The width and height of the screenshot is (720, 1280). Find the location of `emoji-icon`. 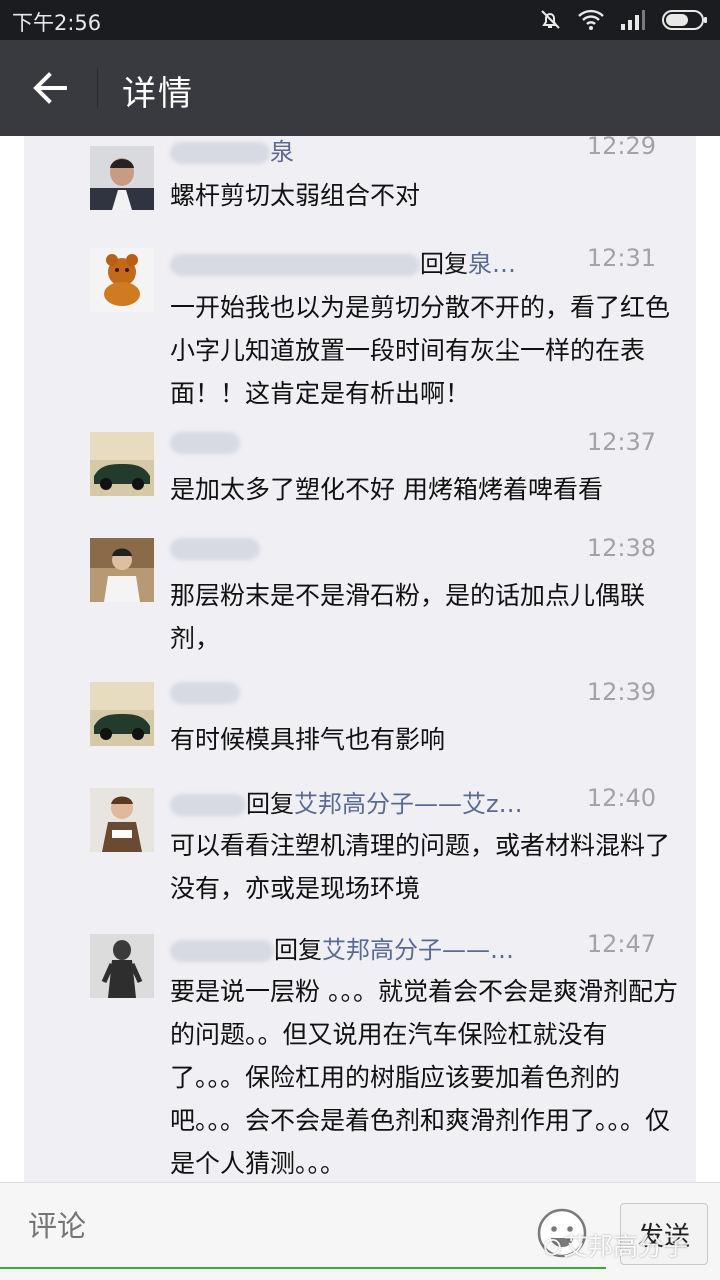

emoji-icon is located at coordinates (562, 1233).